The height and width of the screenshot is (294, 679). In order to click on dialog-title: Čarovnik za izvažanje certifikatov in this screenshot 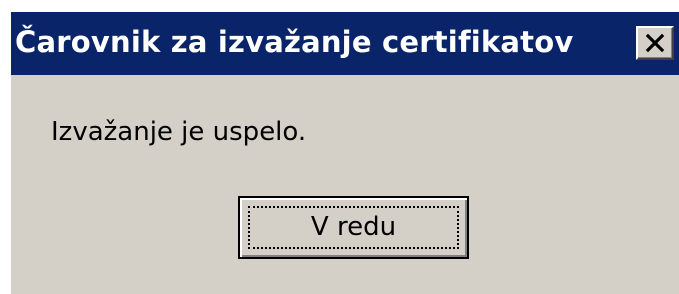, I will do `click(294, 42)`.